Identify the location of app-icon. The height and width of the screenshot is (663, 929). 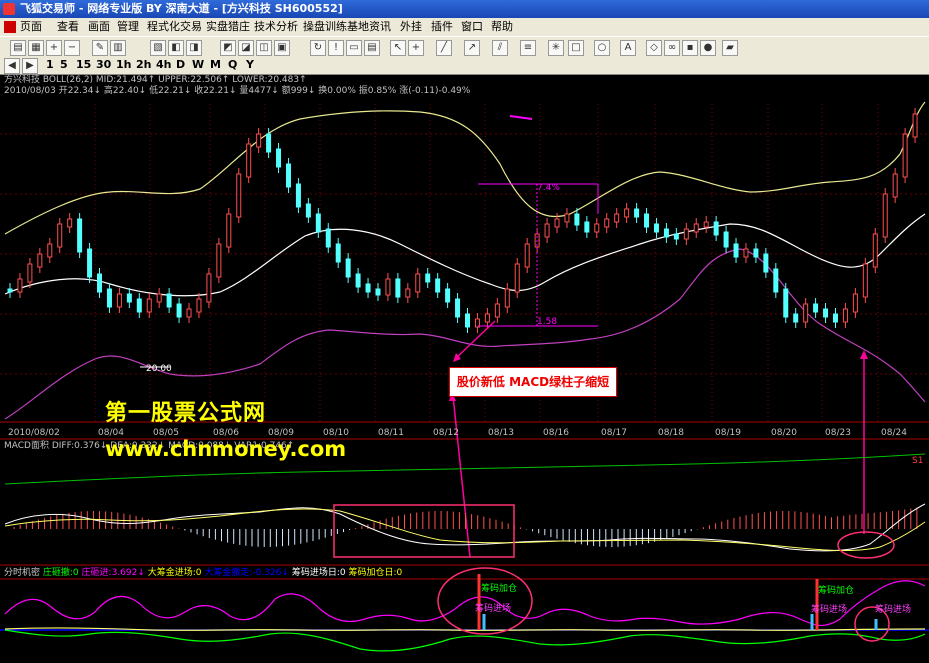
(9, 9).